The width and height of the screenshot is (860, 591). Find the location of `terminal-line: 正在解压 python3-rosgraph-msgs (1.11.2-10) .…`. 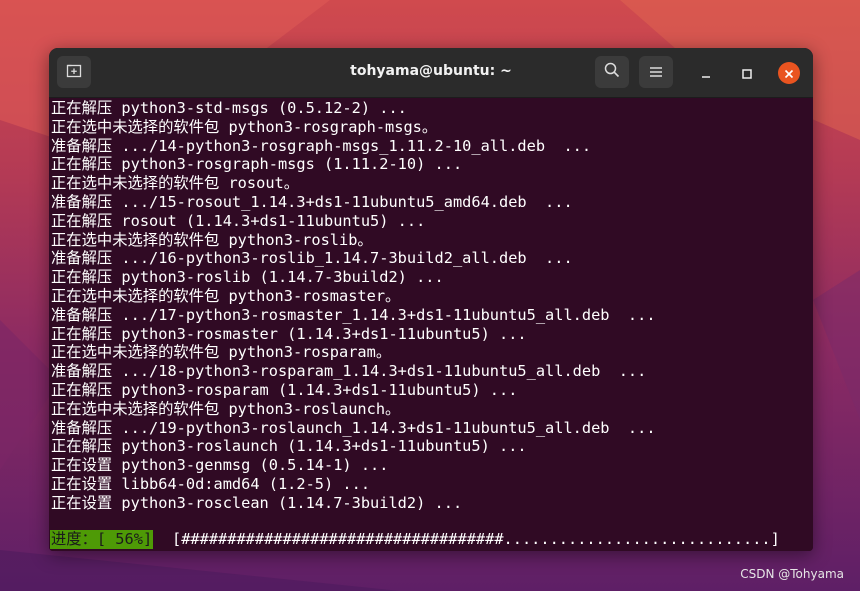

terminal-line: 正在解压 python3-rosgraph-msgs (1.11.2-10) .… is located at coordinates (257, 164).